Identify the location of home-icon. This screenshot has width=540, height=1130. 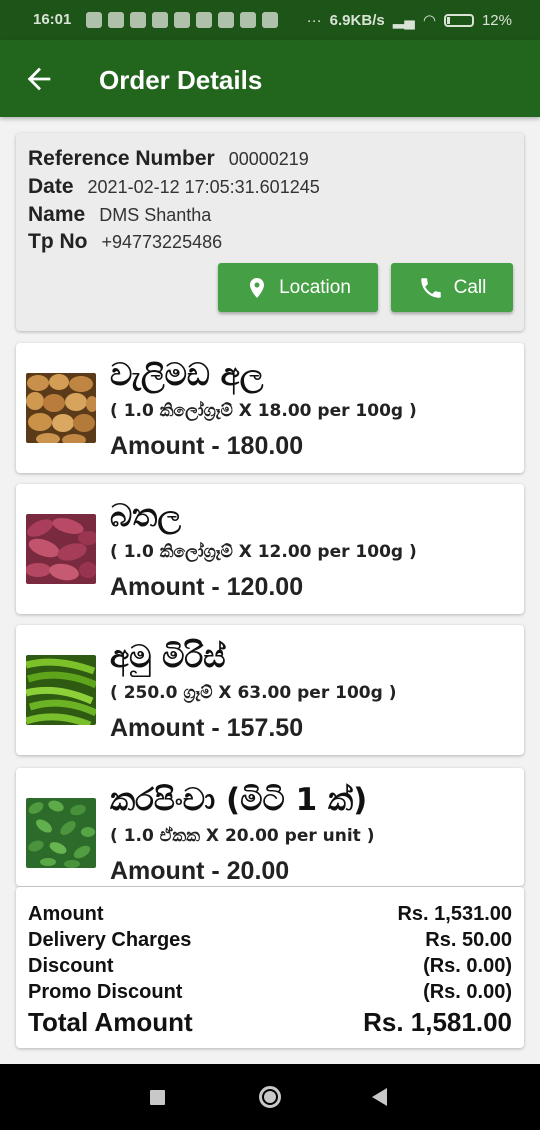
(270, 1097).